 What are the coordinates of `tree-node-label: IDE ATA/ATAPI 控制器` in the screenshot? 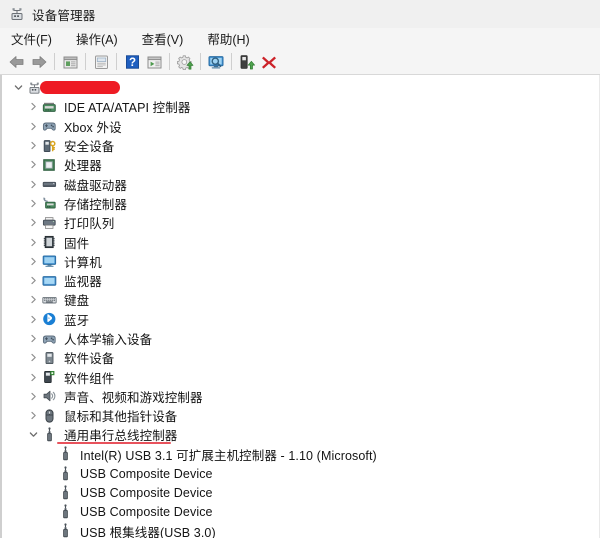 It's located at (127, 108).